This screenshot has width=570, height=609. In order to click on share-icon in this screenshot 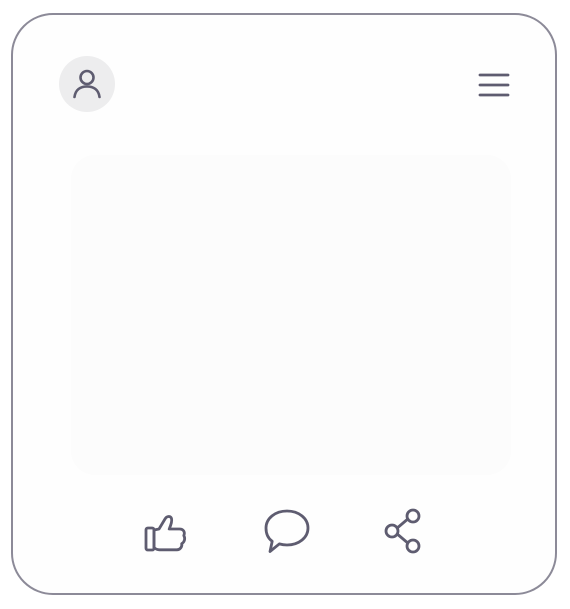, I will do `click(404, 531)`.